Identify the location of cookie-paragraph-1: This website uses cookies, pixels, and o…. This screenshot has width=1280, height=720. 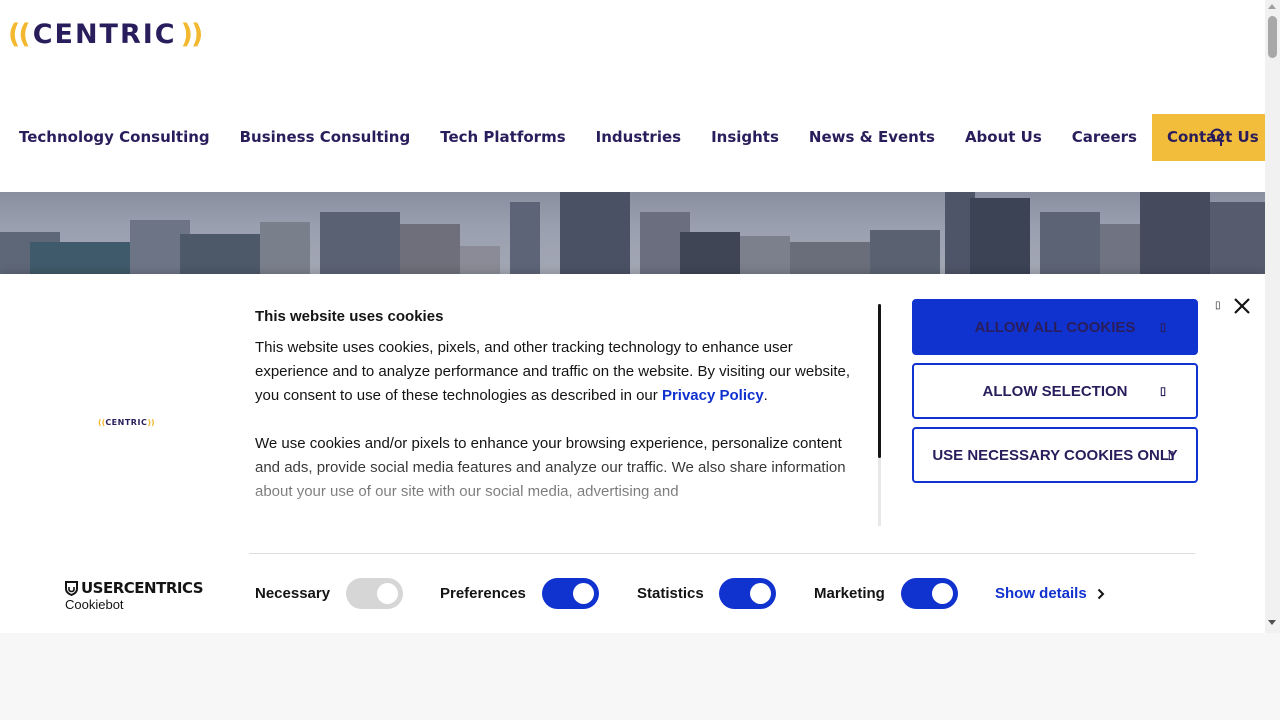
(555, 372).